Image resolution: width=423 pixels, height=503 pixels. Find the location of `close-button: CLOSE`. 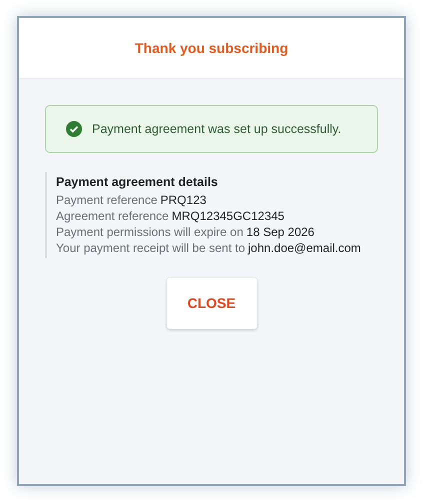

close-button: CLOSE is located at coordinates (211, 303).